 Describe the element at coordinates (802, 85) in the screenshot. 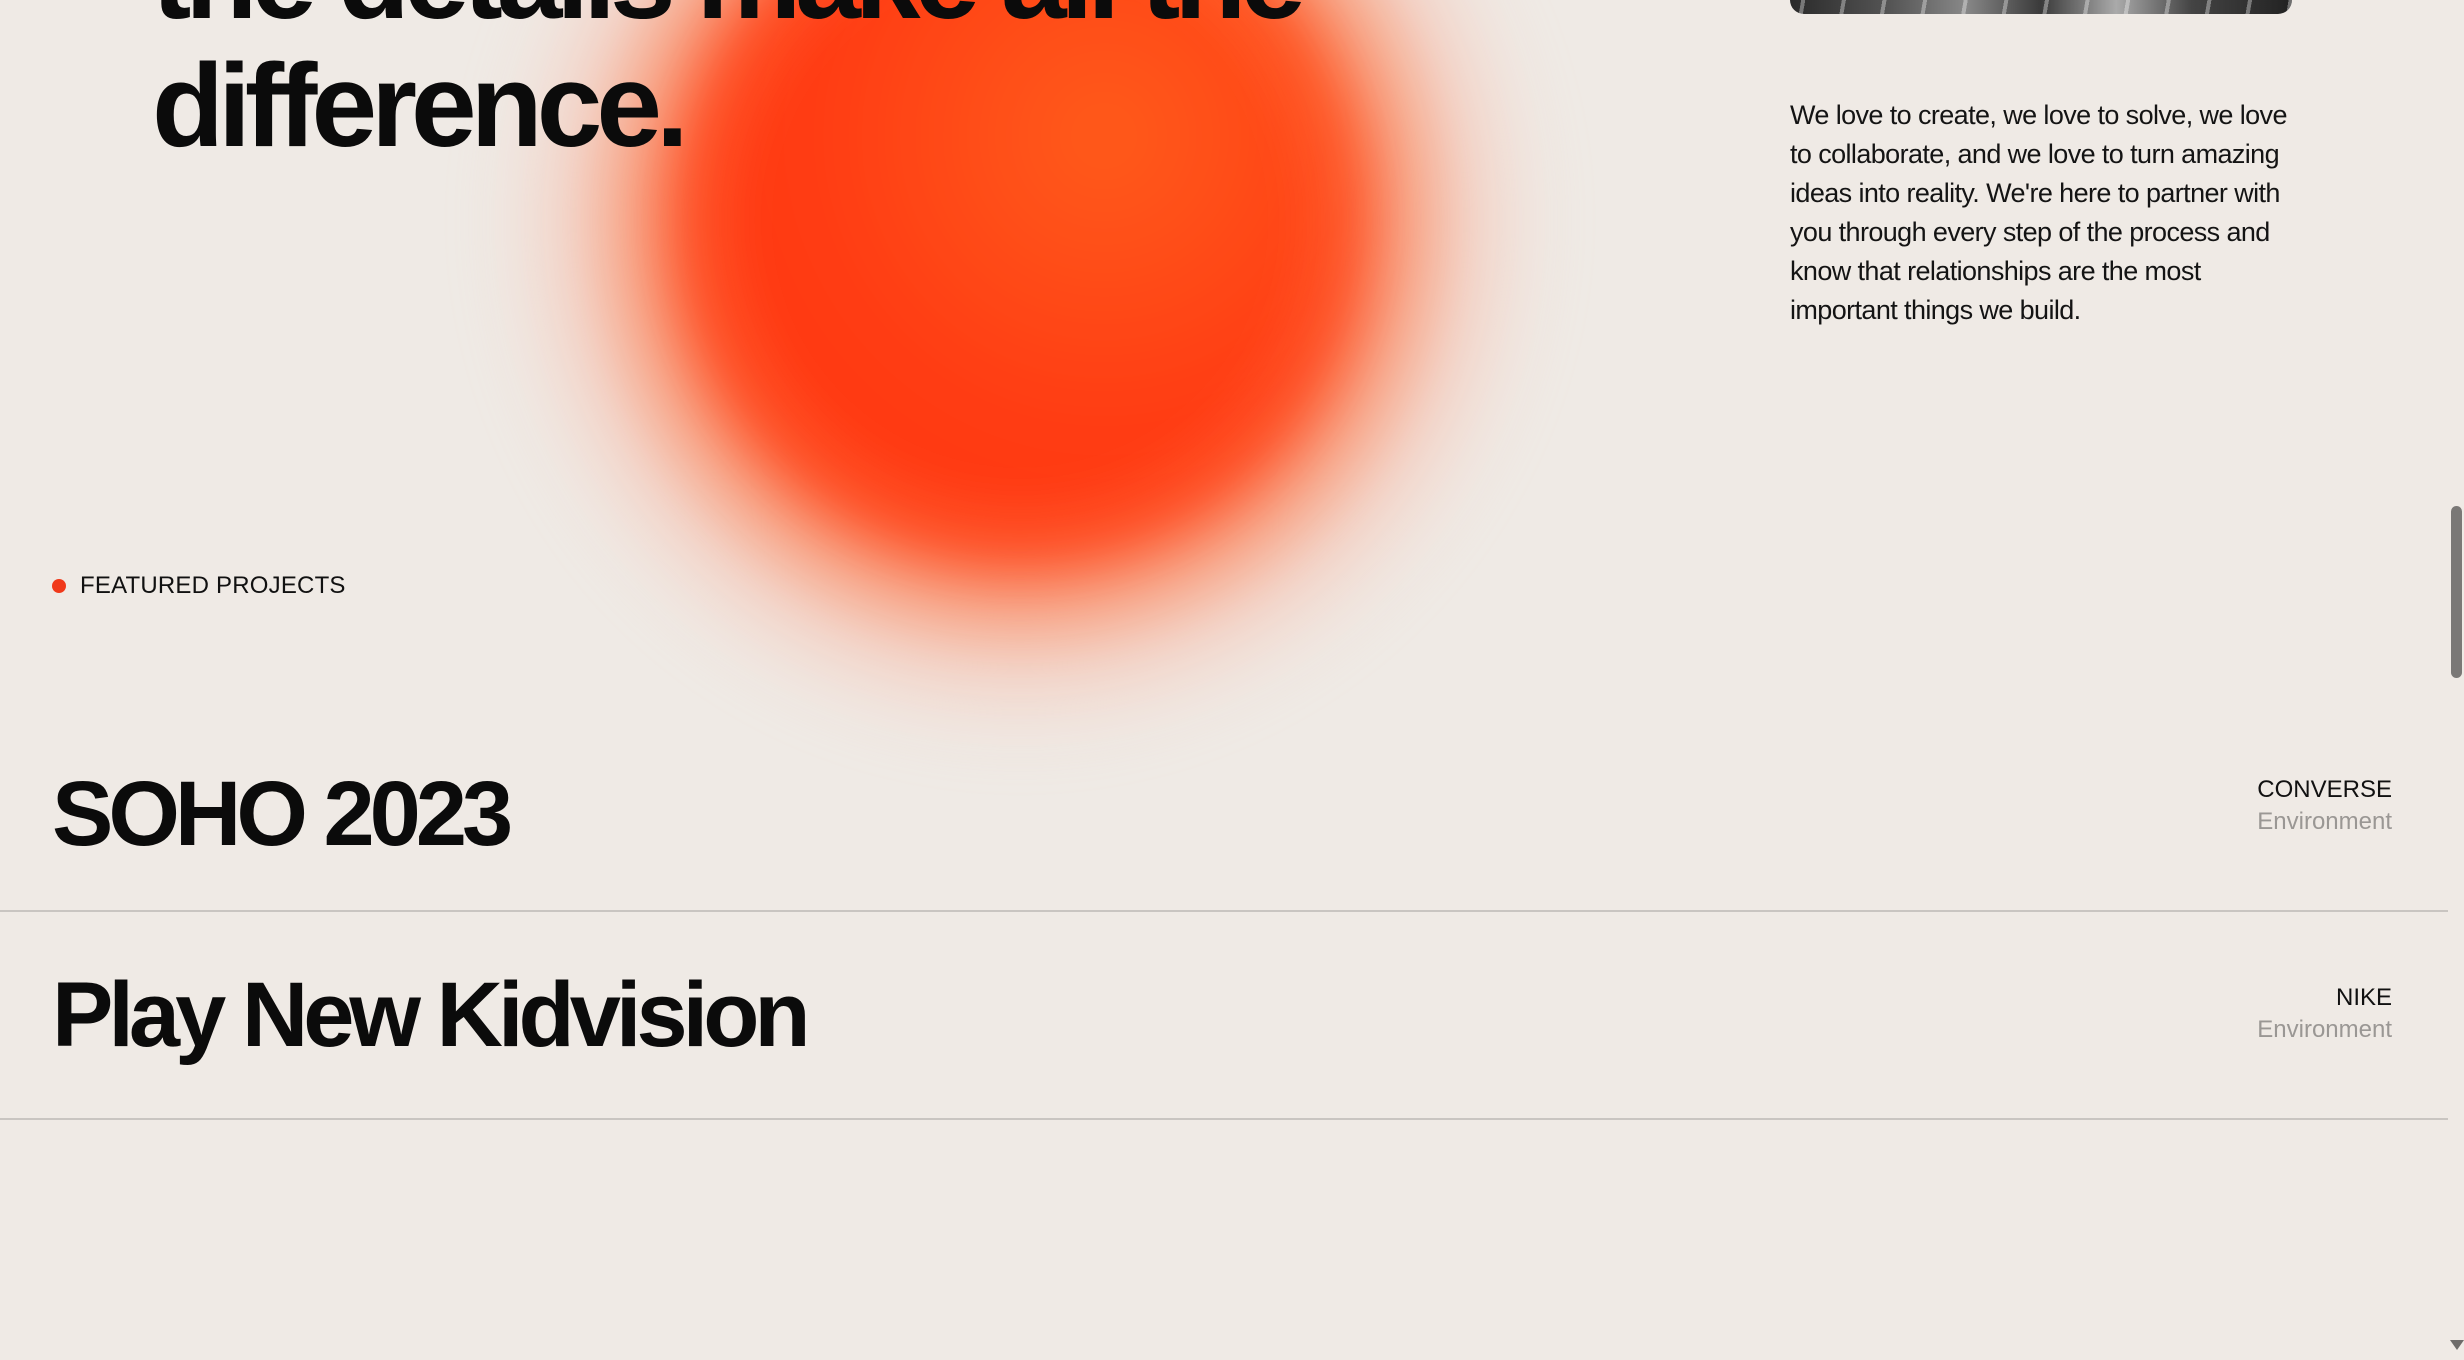

I see `hero-headline: the details make all the difference.` at that location.